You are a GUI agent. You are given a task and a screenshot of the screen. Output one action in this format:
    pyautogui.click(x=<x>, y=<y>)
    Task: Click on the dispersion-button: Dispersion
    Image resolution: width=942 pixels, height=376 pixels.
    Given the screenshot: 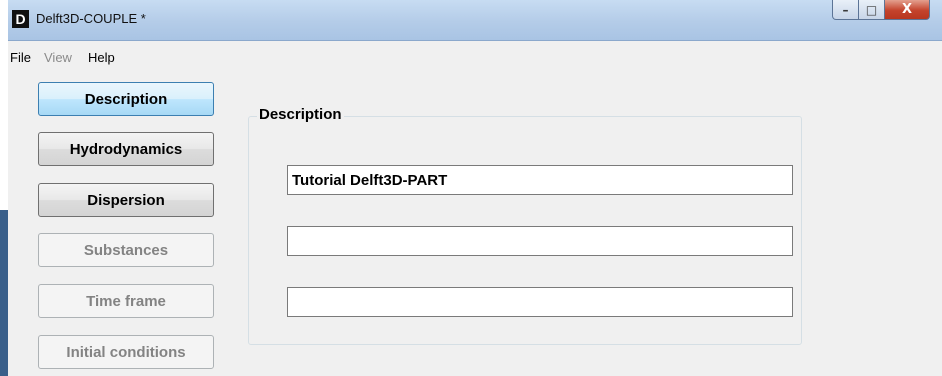 What is the action you would take?
    pyautogui.click(x=126, y=200)
    